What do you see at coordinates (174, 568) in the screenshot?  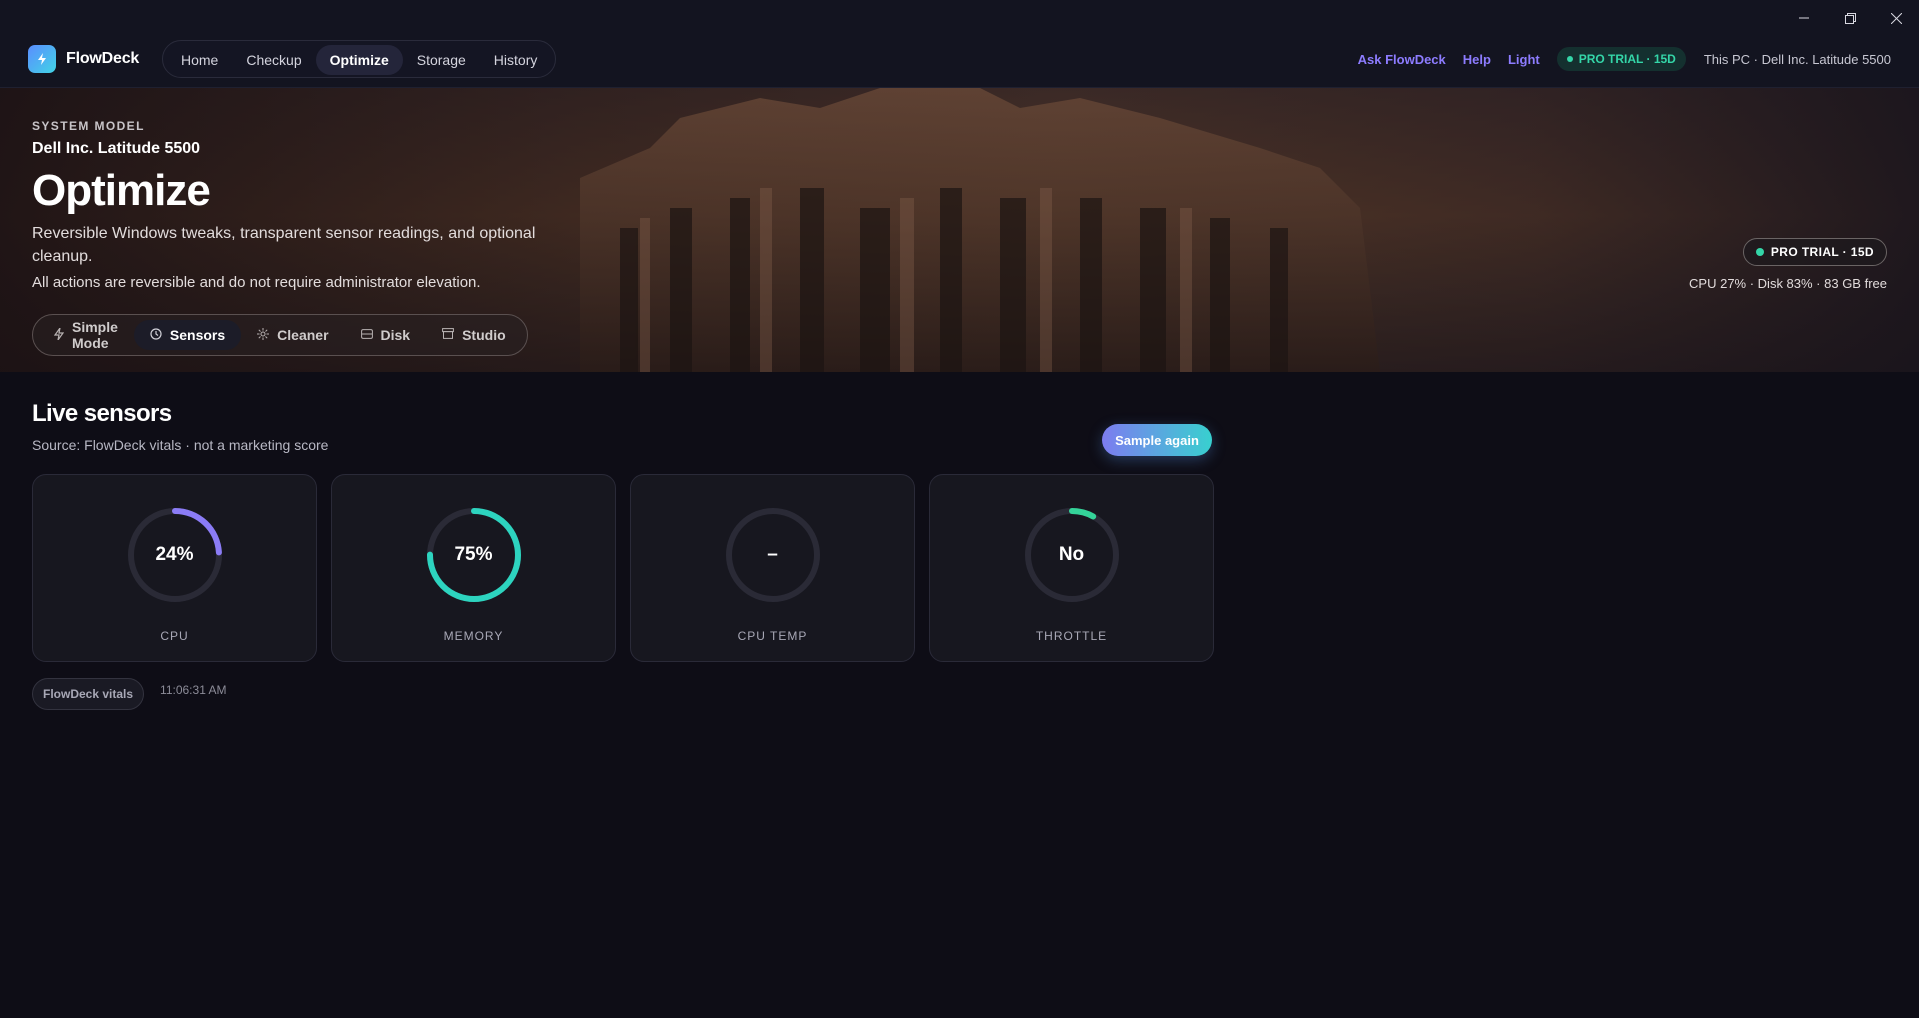 I see `sensor-card-cpu: 24% CPU` at bounding box center [174, 568].